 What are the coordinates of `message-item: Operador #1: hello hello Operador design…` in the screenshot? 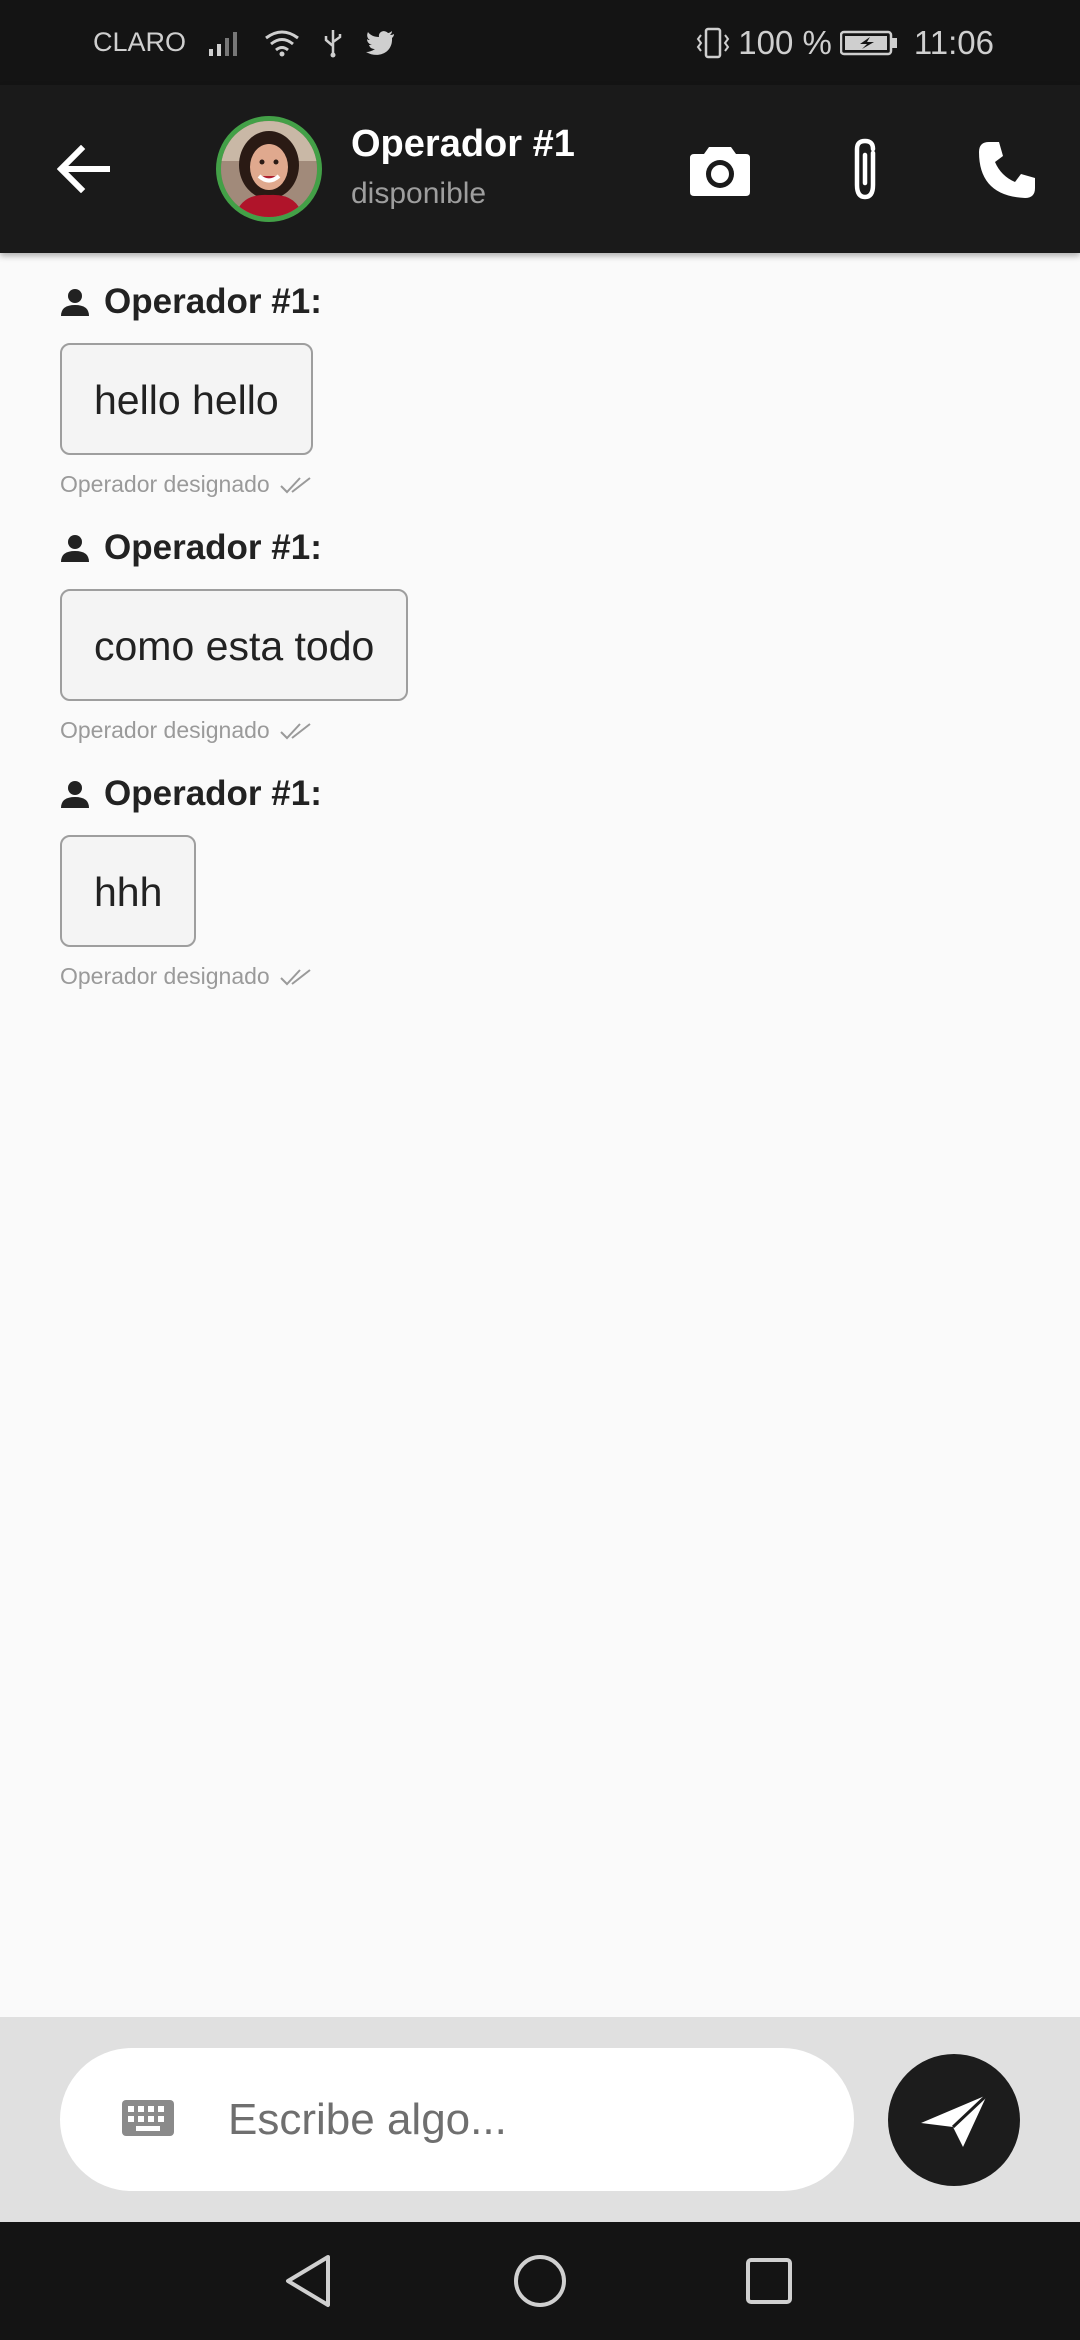 It's located at (191, 387).